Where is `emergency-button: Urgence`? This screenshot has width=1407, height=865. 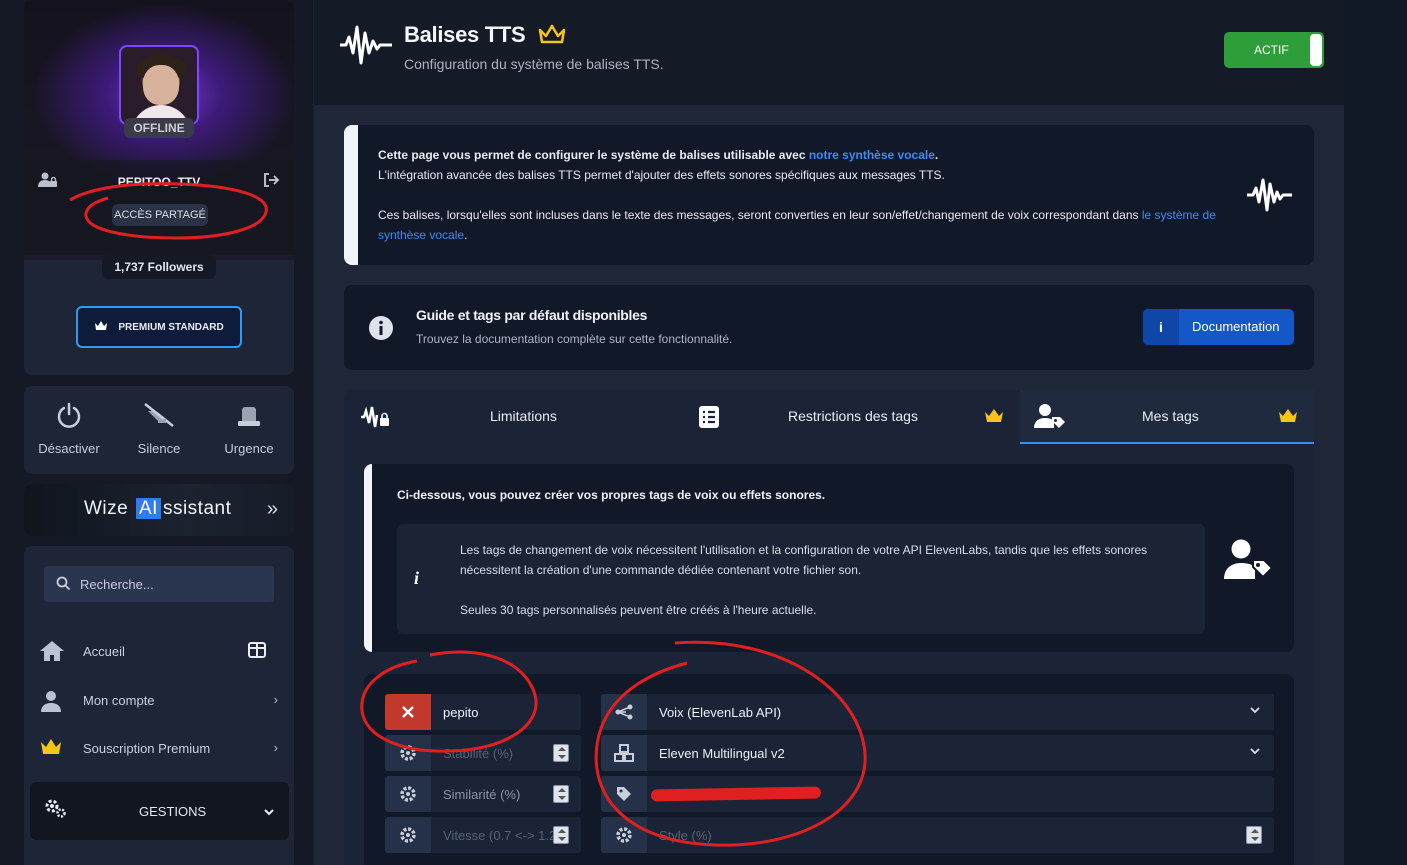 emergency-button: Urgence is located at coordinates (249, 430).